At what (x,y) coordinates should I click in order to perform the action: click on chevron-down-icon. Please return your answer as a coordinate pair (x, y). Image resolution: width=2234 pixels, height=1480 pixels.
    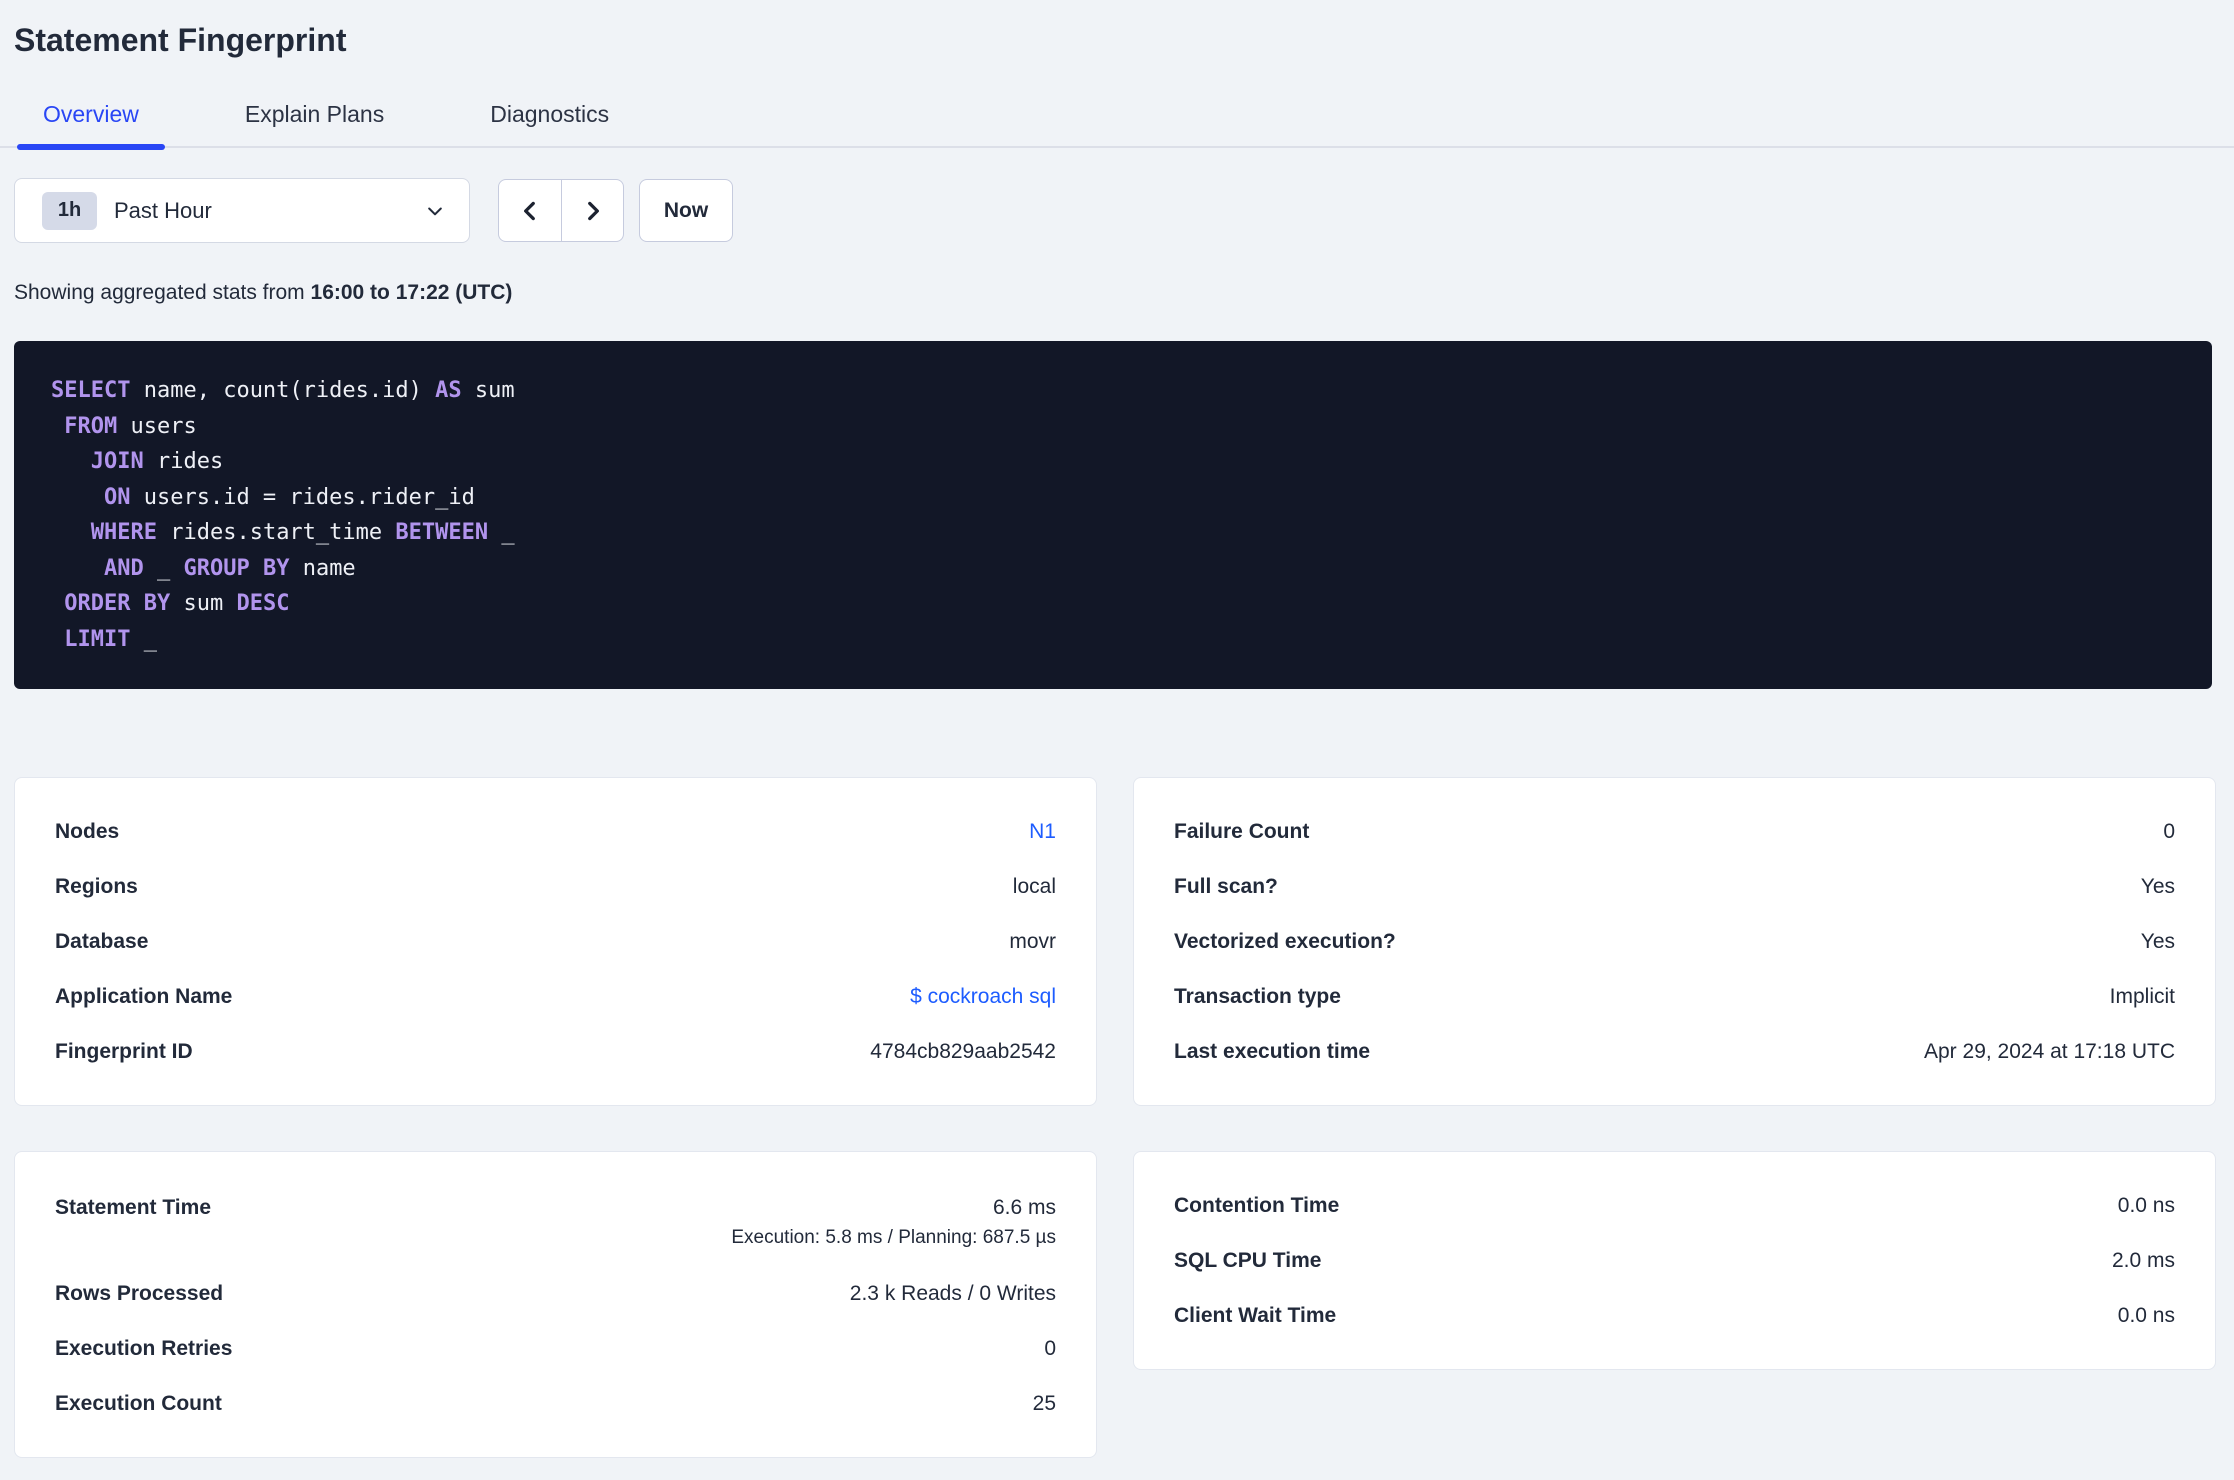
    Looking at the image, I should click on (435, 211).